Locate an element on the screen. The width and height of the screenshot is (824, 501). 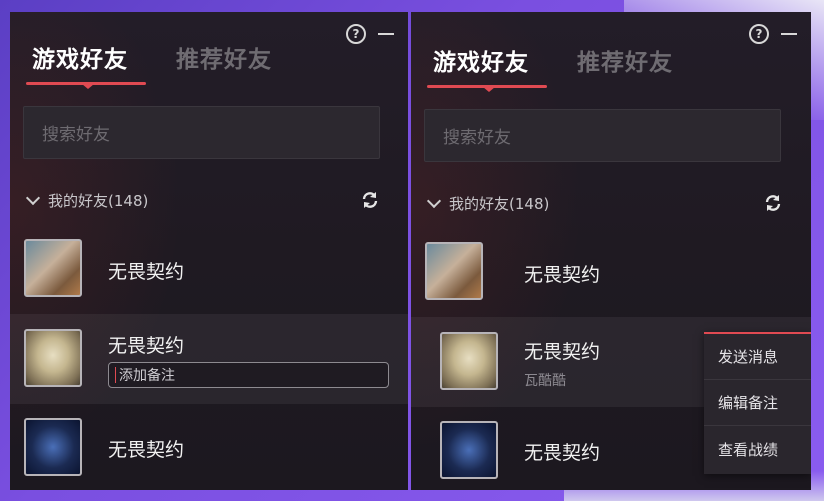
context-menu: 发送消息 编辑备注 查看战绩 is located at coordinates (757, 403).